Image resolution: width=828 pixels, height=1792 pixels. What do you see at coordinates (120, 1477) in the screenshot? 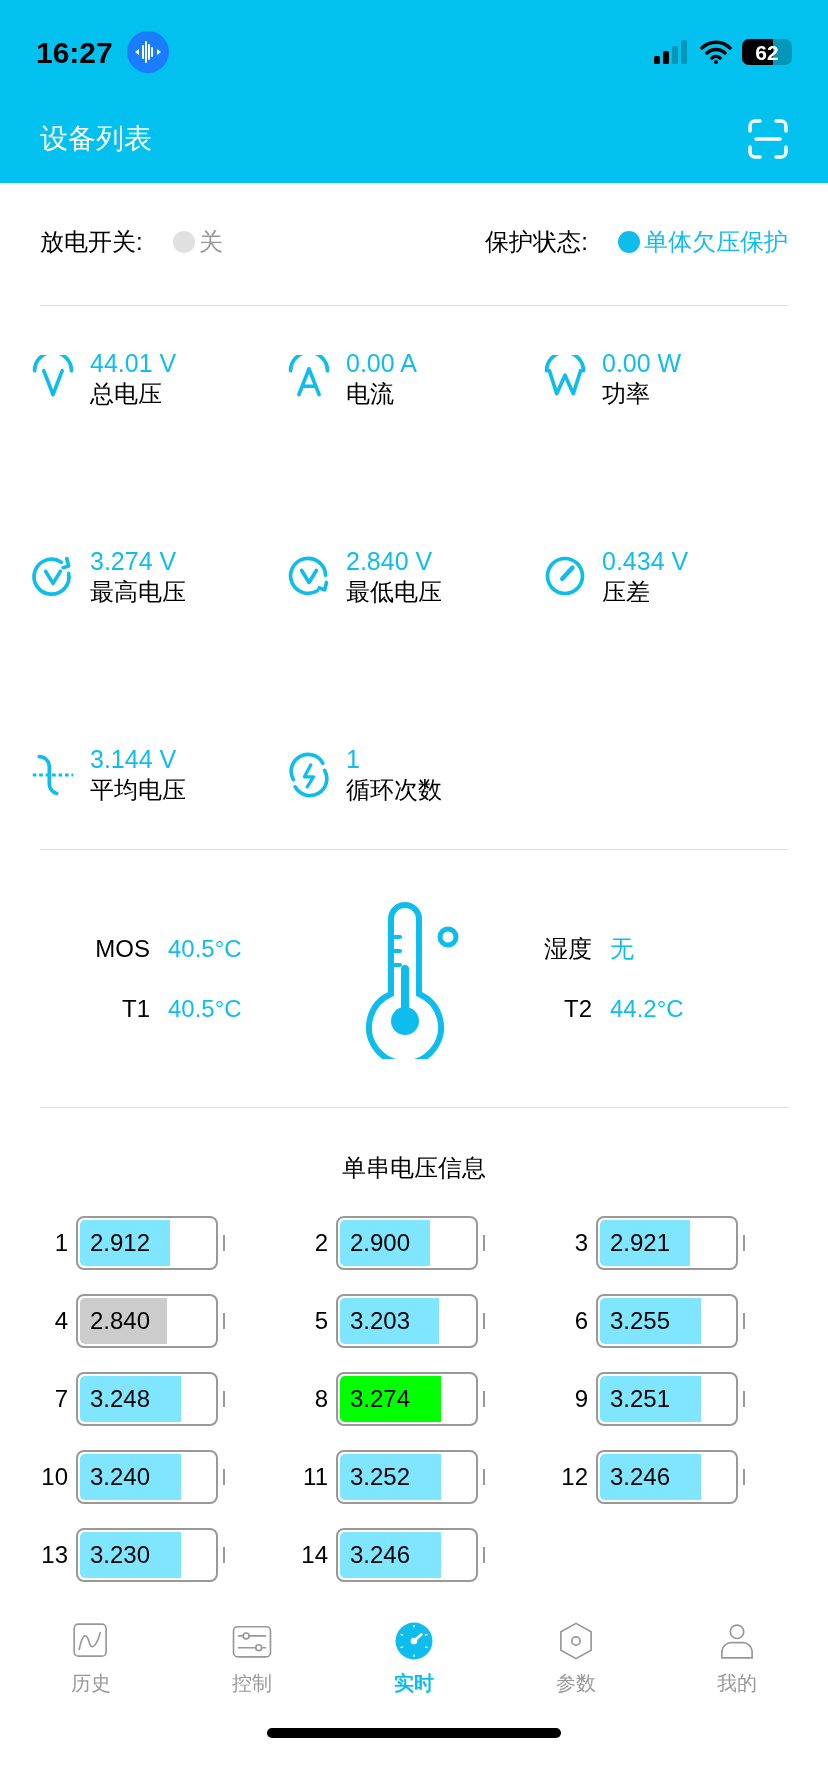
I see `cell-voltage: 3.240` at bounding box center [120, 1477].